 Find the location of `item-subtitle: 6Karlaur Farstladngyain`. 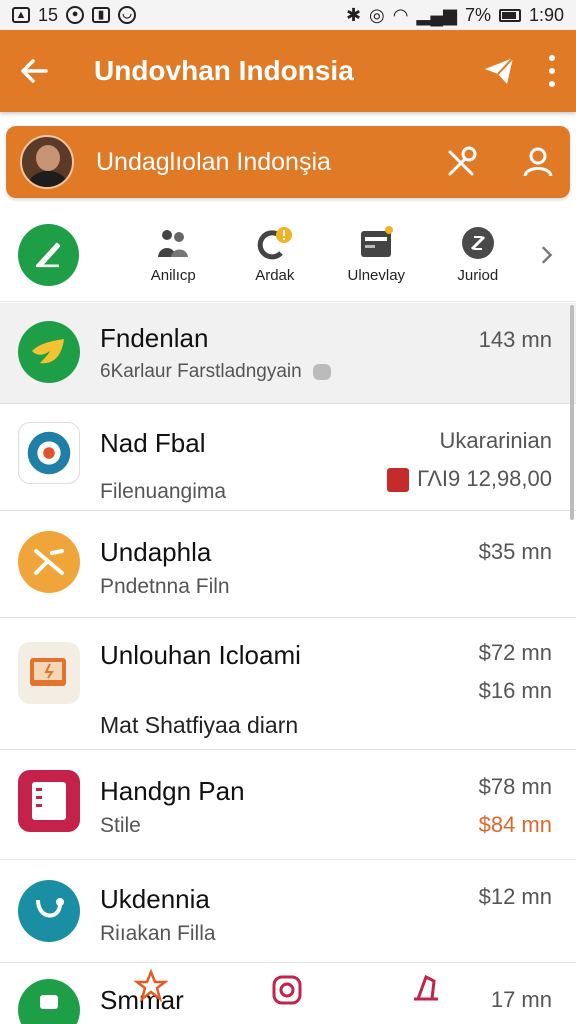

item-subtitle: 6Karlaur Farstladngyain is located at coordinates (215, 372).